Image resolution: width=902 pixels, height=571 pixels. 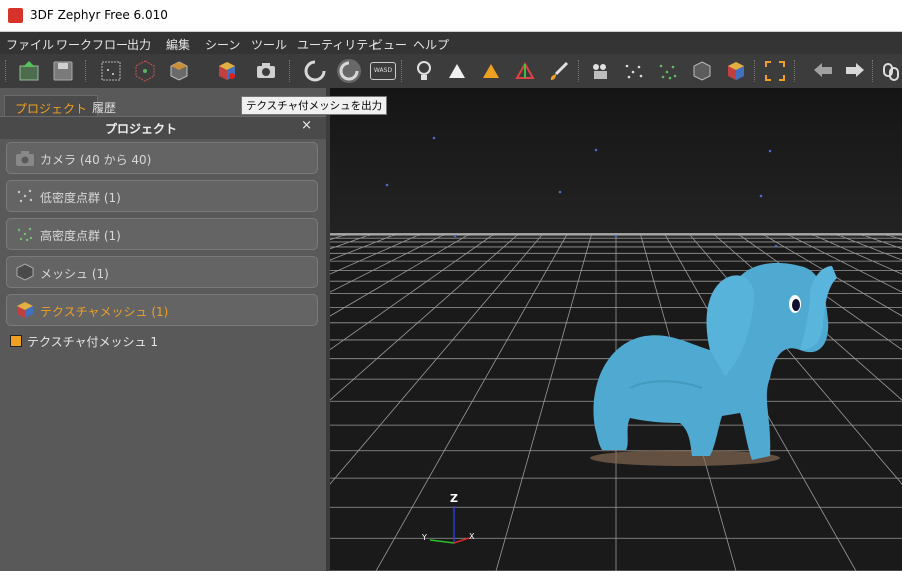 I want to click on menu-help: ヘルプ, so click(x=431, y=44).